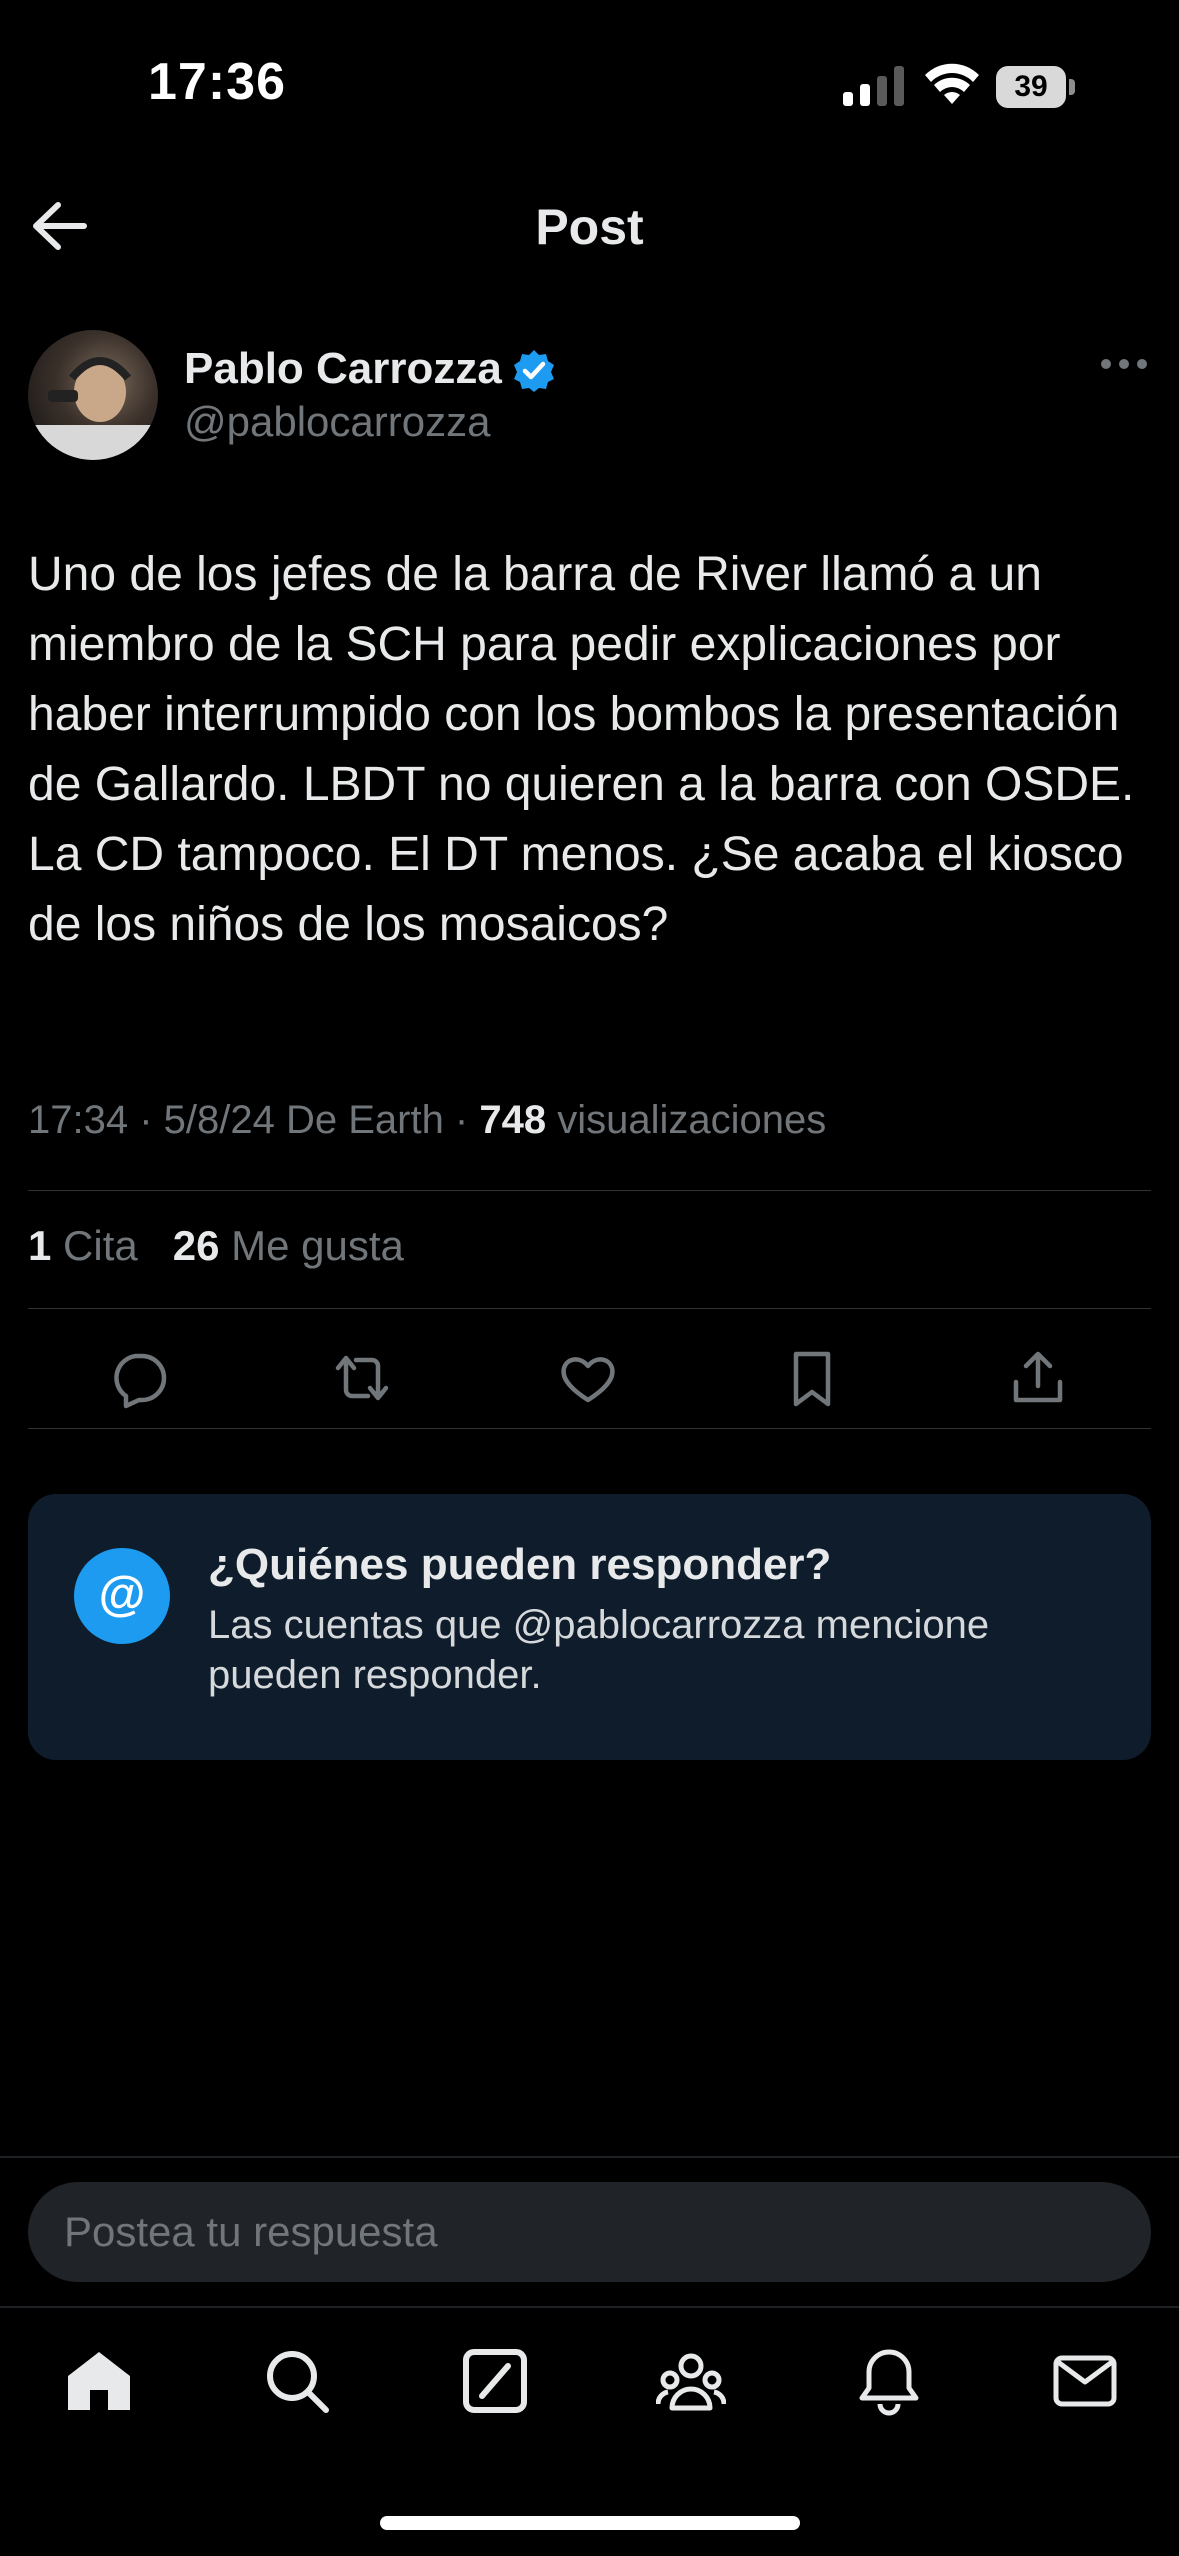  Describe the element at coordinates (138, 1378) in the screenshot. I see `reply-icon` at that location.